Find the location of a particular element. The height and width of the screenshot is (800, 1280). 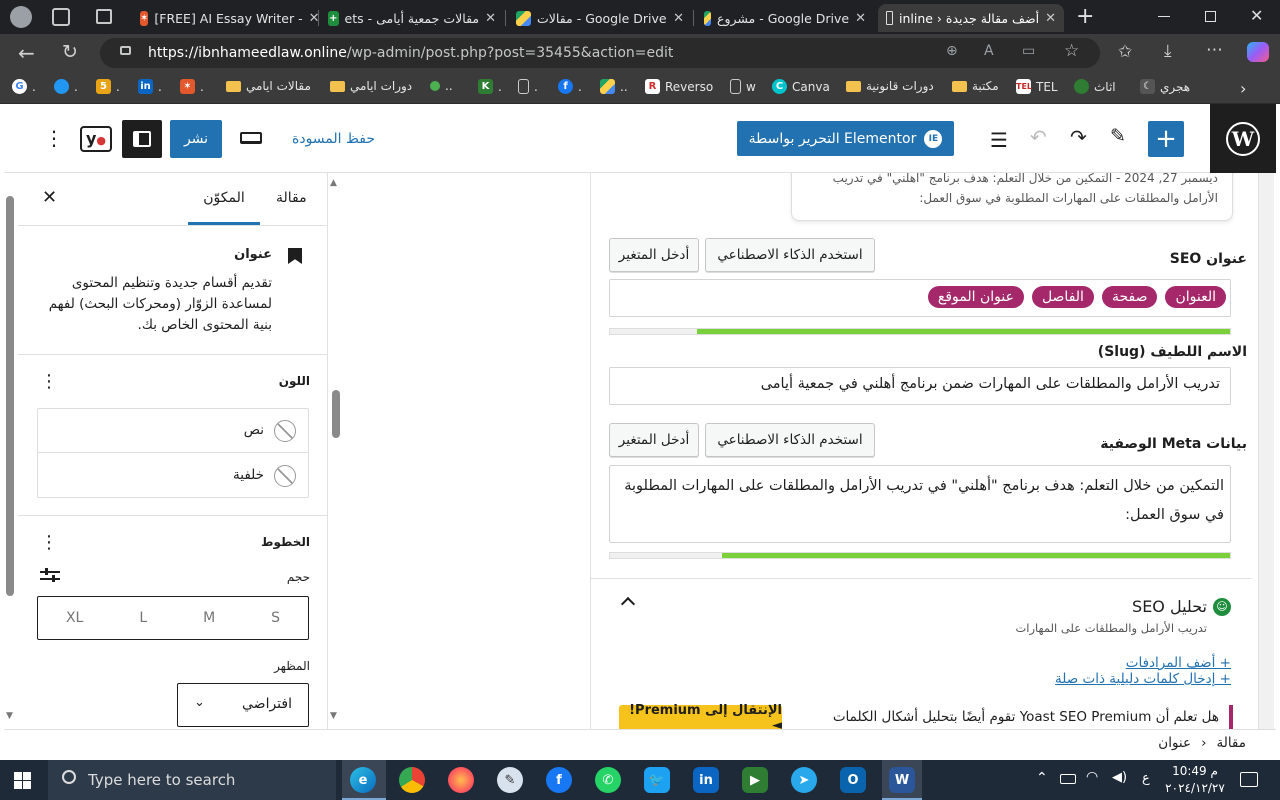

bookmark-k: K. is located at coordinates (490, 86).